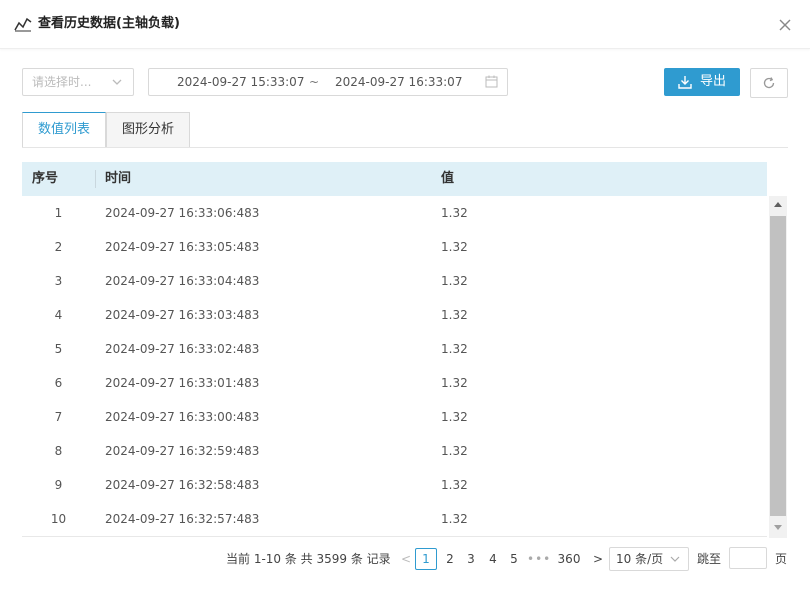  I want to click on row-time: 2024-09-27 16:33:04:483, so click(182, 281).